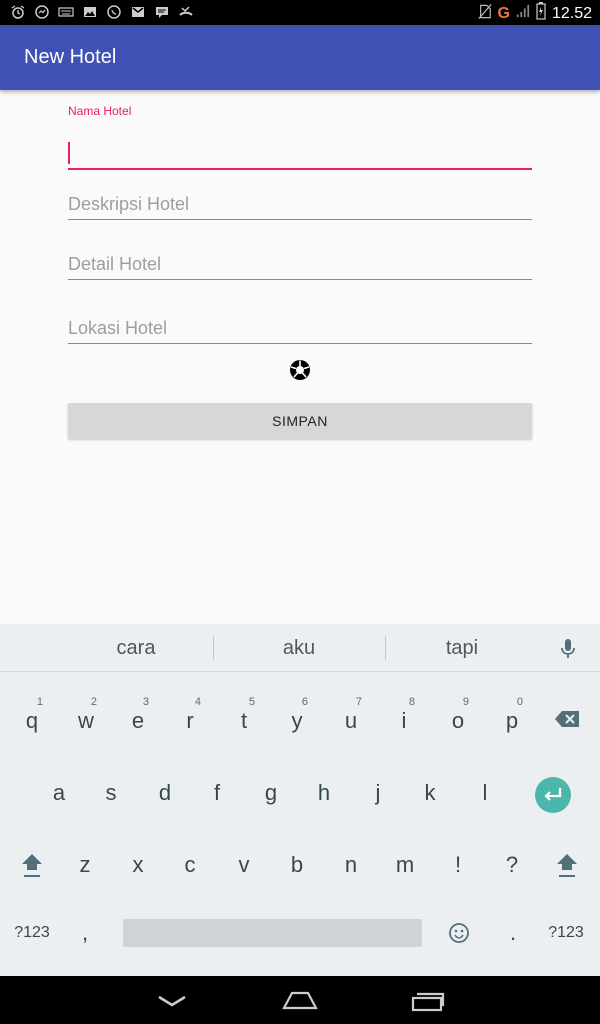 The width and height of the screenshot is (600, 1024). Describe the element at coordinates (18, 12) in the screenshot. I see `alarm-icon` at that location.